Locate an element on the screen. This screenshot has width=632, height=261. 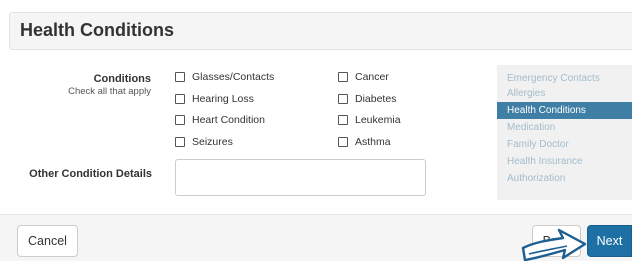
checkbox-heart-condition: Heart Condition is located at coordinates (220, 120).